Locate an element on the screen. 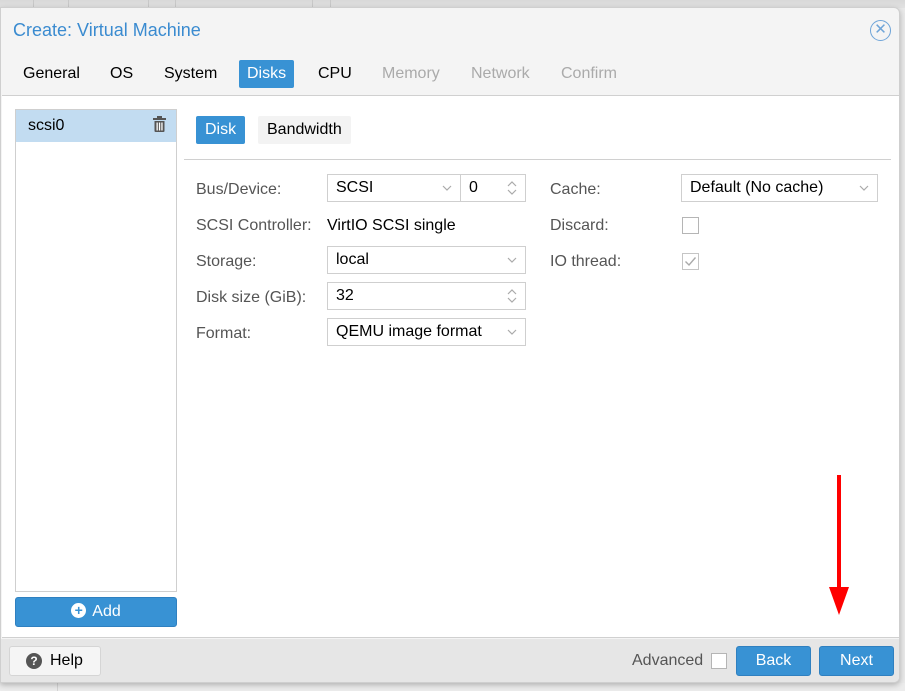 The width and height of the screenshot is (905, 691). add-button-label: Add is located at coordinates (106, 611).